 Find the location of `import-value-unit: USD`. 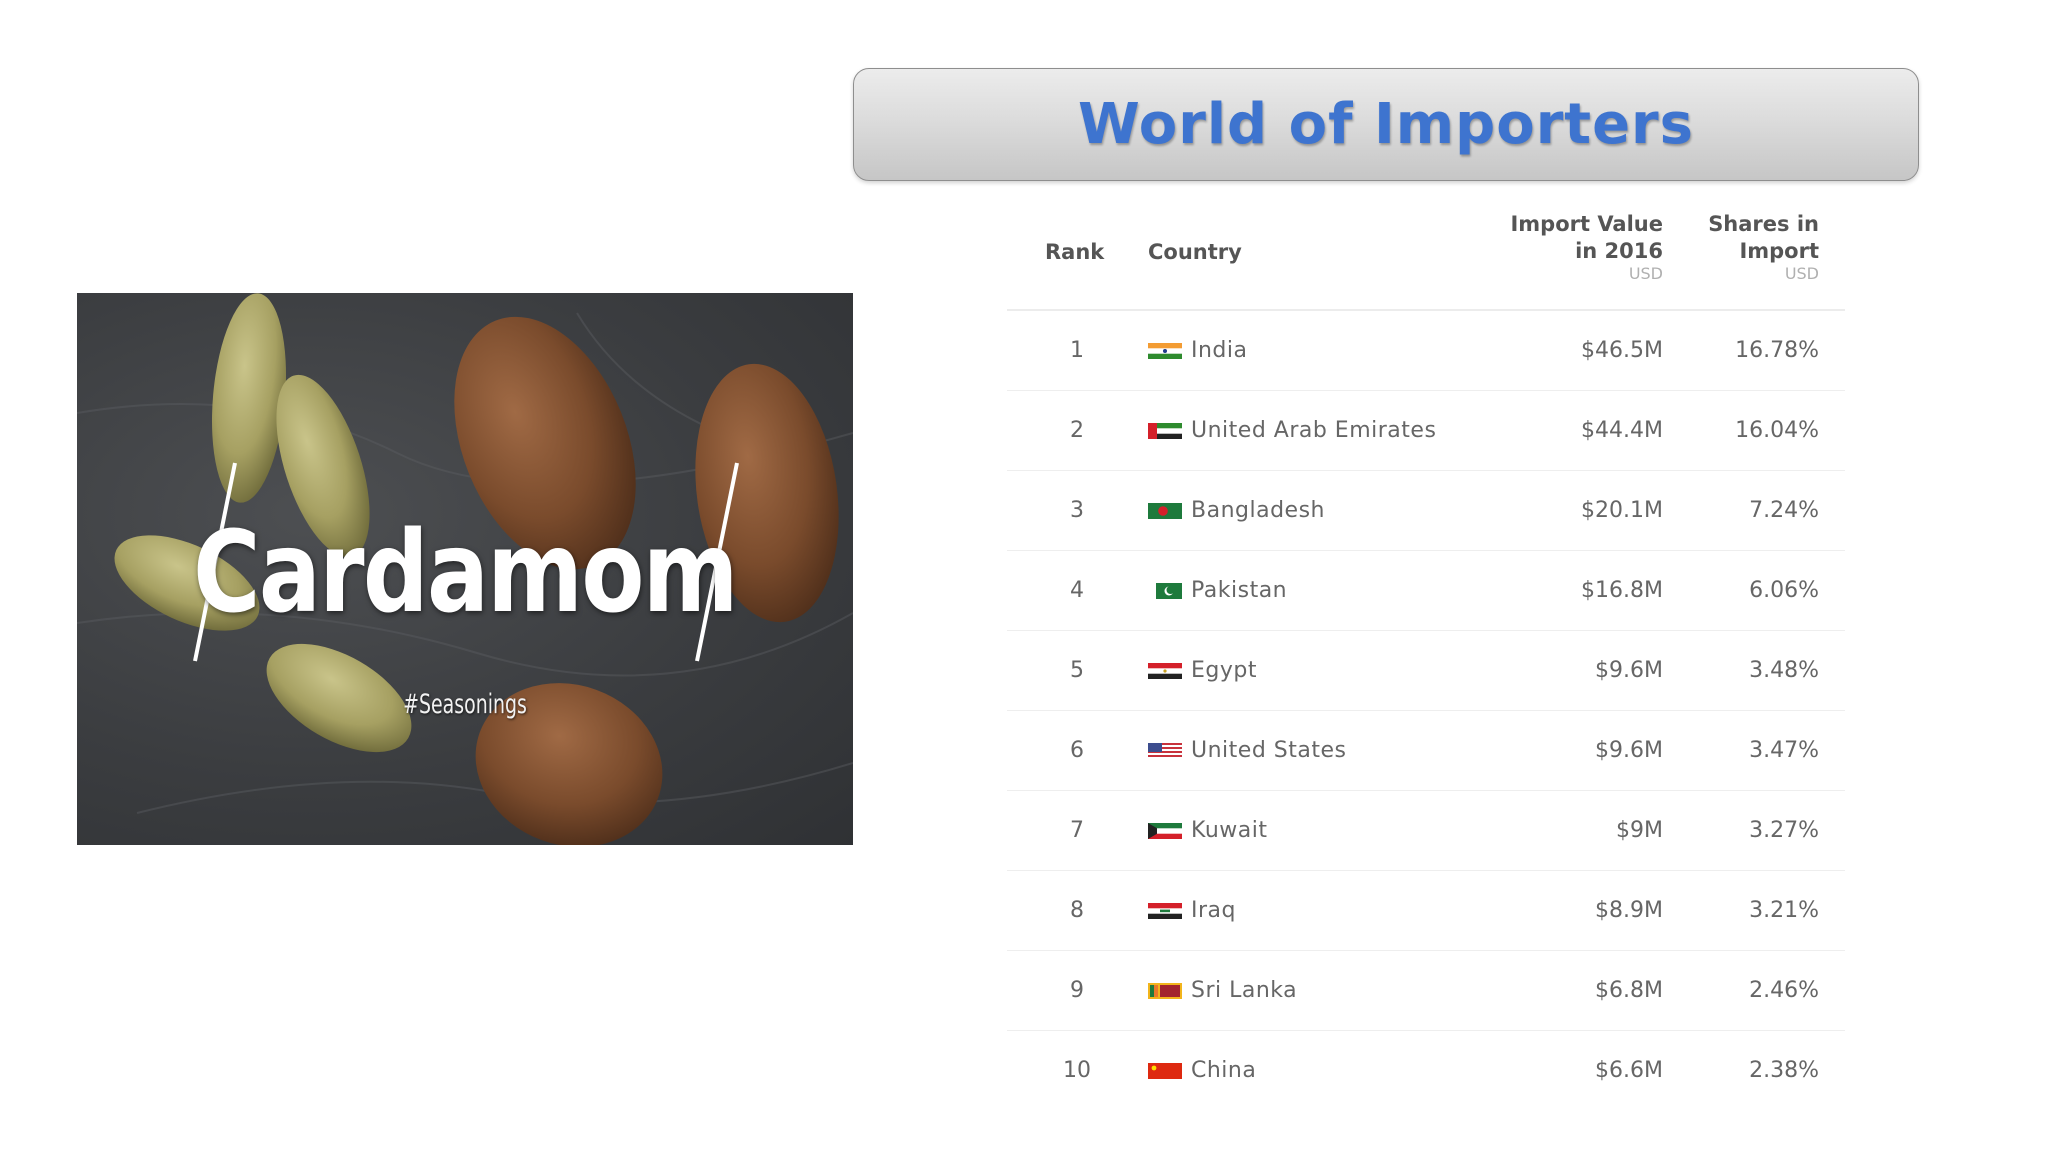

import-value-unit: USD is located at coordinates (1645, 273).